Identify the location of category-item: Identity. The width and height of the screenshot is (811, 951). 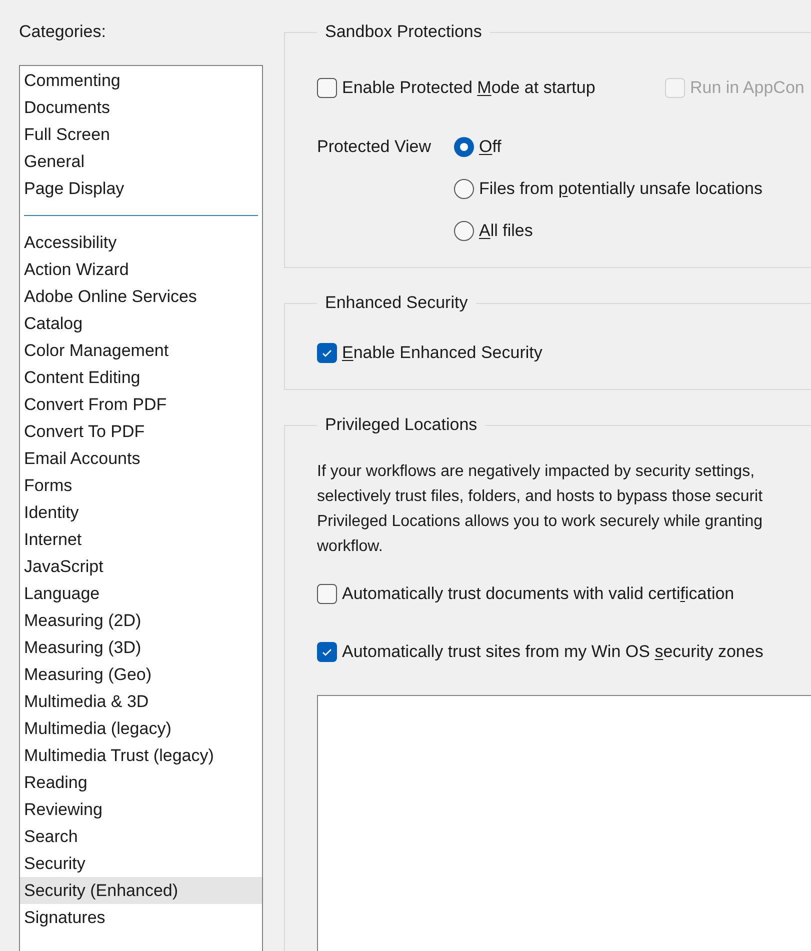
(141, 512).